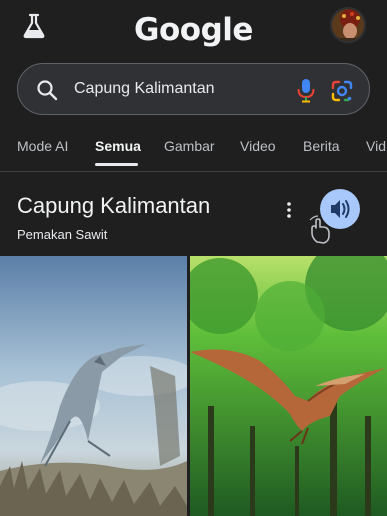  I want to click on search-icon, so click(47, 90).